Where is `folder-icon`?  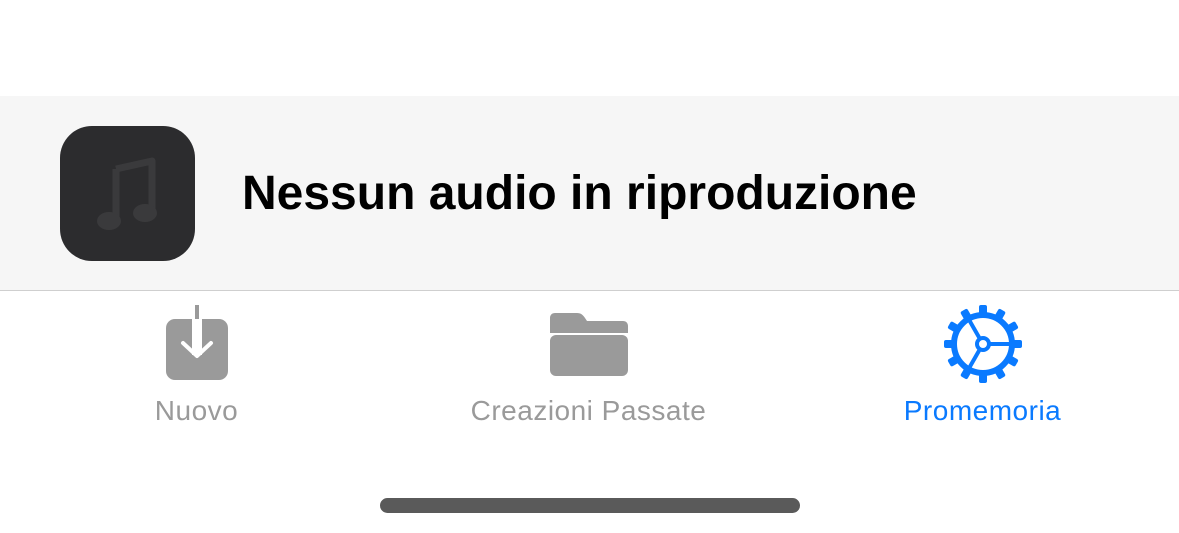
folder-icon is located at coordinates (589, 344).